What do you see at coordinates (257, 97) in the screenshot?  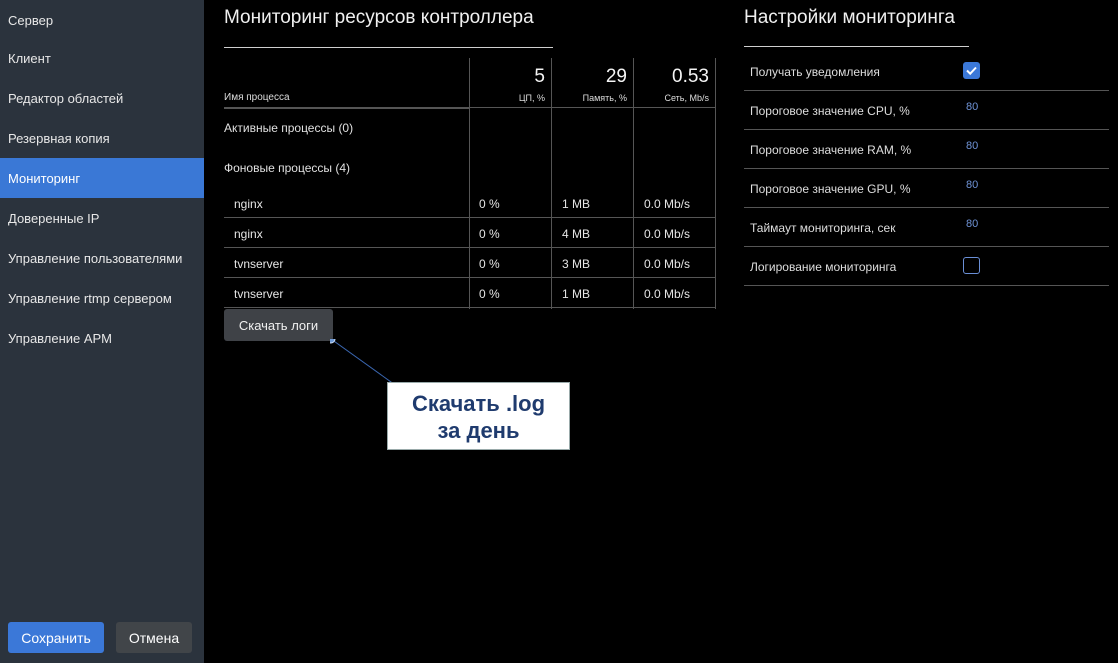 I see `header-process-name: Имя процесса` at bounding box center [257, 97].